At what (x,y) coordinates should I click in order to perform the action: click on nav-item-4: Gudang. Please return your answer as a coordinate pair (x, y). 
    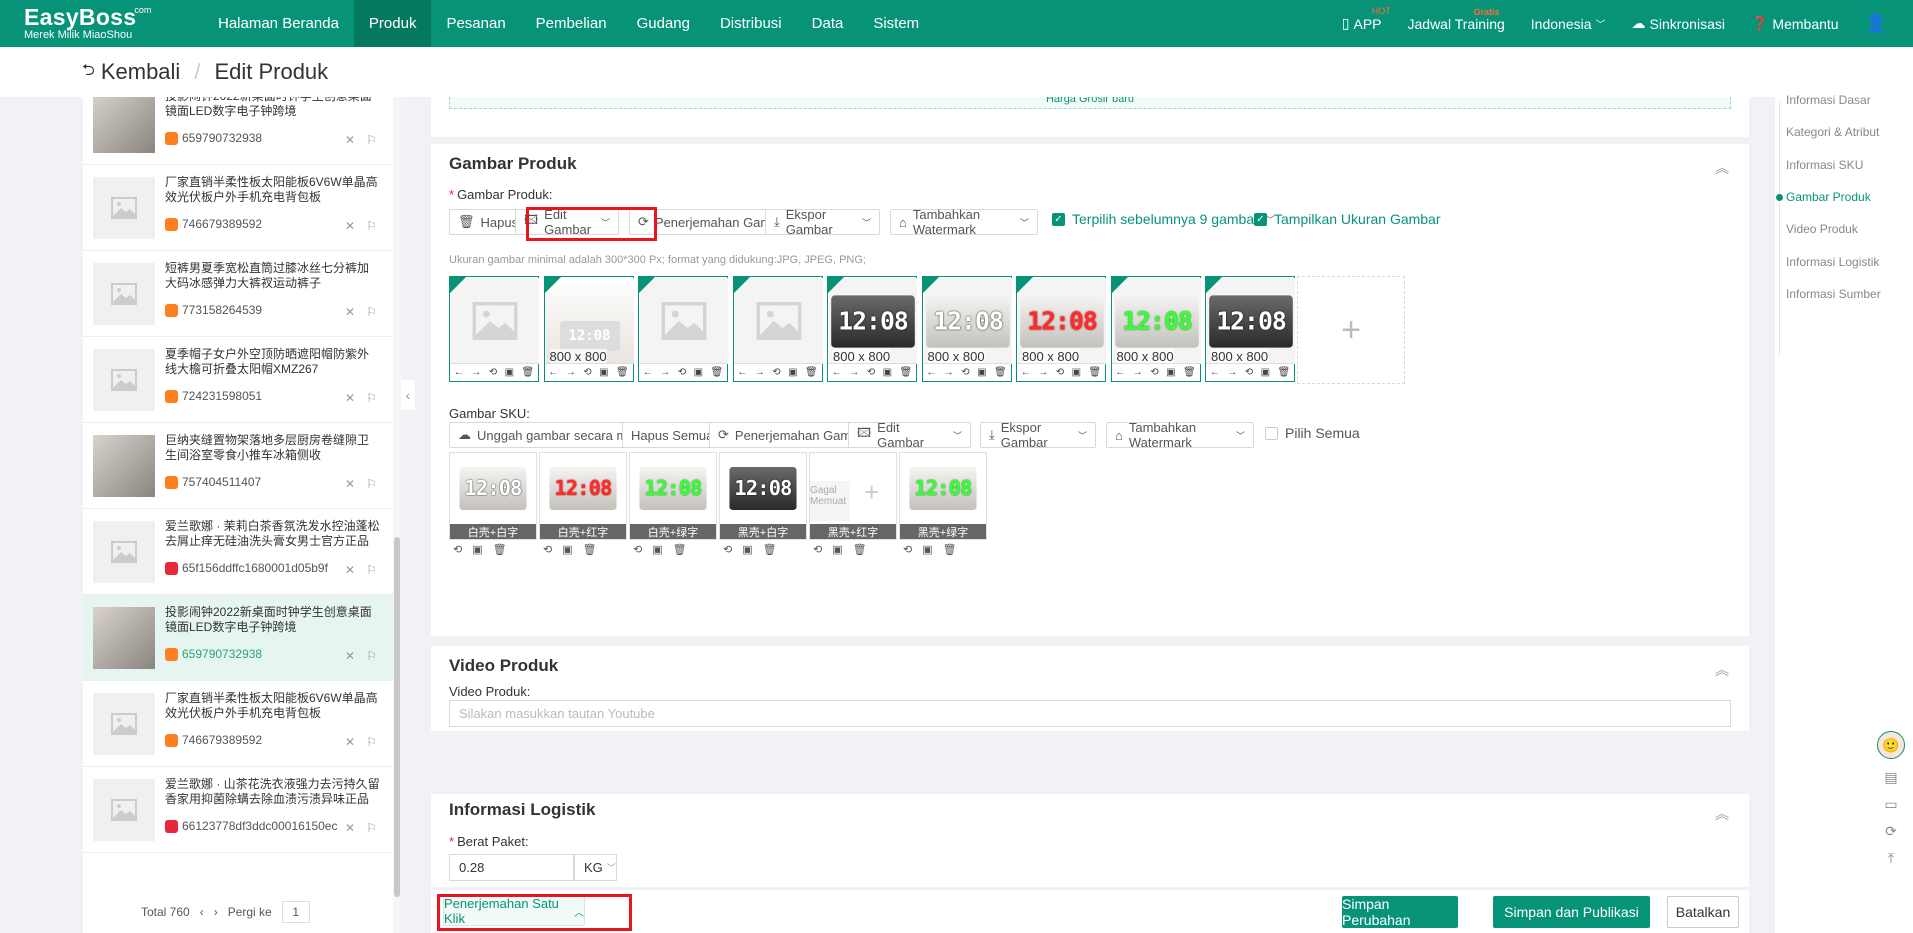
    Looking at the image, I should click on (663, 23).